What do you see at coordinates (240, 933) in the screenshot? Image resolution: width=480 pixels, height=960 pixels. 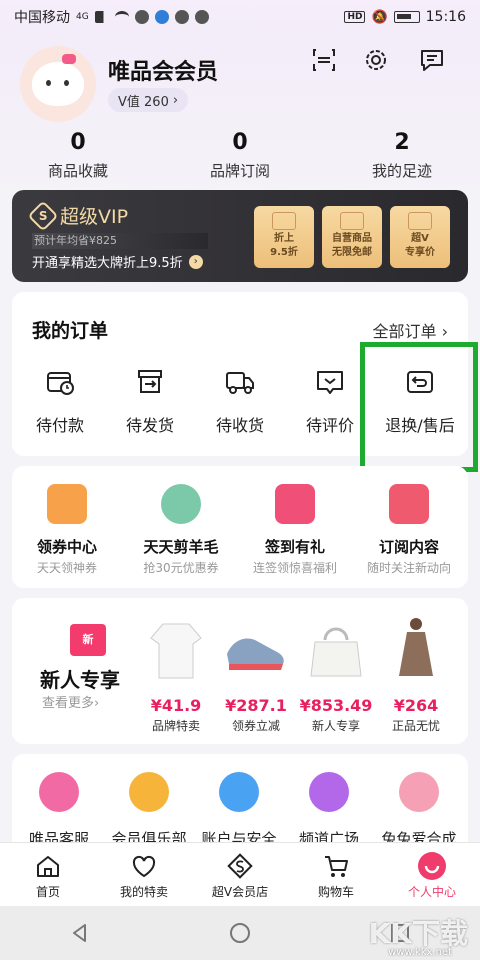 I see `home-circle-icon` at bounding box center [240, 933].